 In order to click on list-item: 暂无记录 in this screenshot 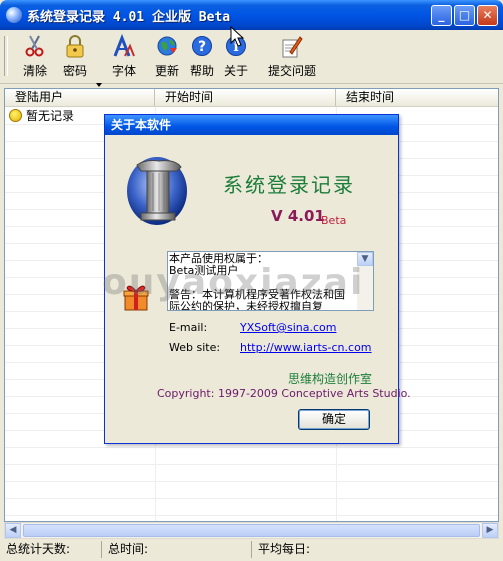, I will do `click(41, 116)`.